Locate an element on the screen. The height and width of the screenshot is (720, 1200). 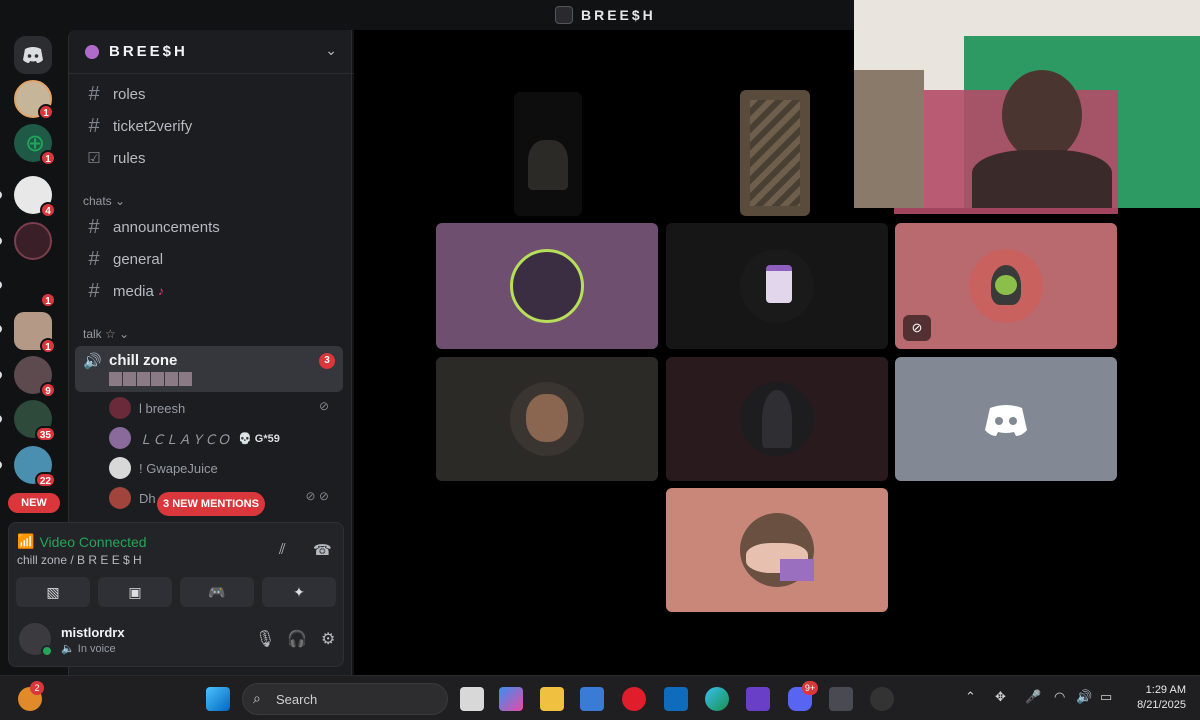
category-talk: talk ☆ ⌄ is located at coordinates (106, 334).